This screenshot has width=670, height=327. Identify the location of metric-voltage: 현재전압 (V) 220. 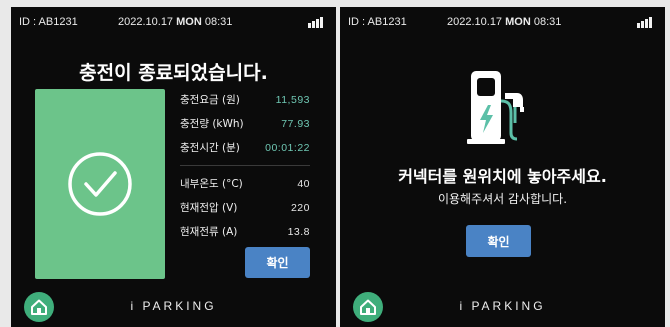
(245, 213).